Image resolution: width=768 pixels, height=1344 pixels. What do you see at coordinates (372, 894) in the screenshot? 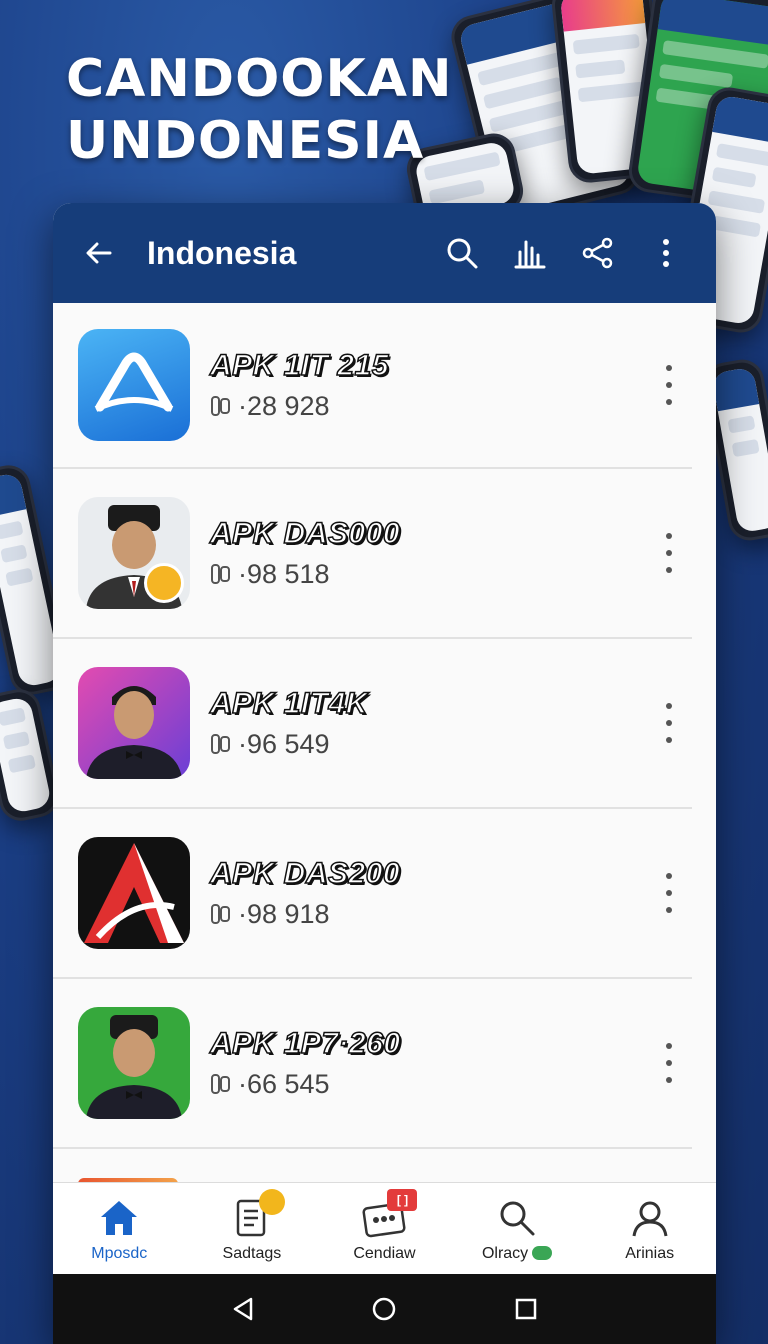
I see `list-item: APK DAS200 ·98 918` at bounding box center [372, 894].